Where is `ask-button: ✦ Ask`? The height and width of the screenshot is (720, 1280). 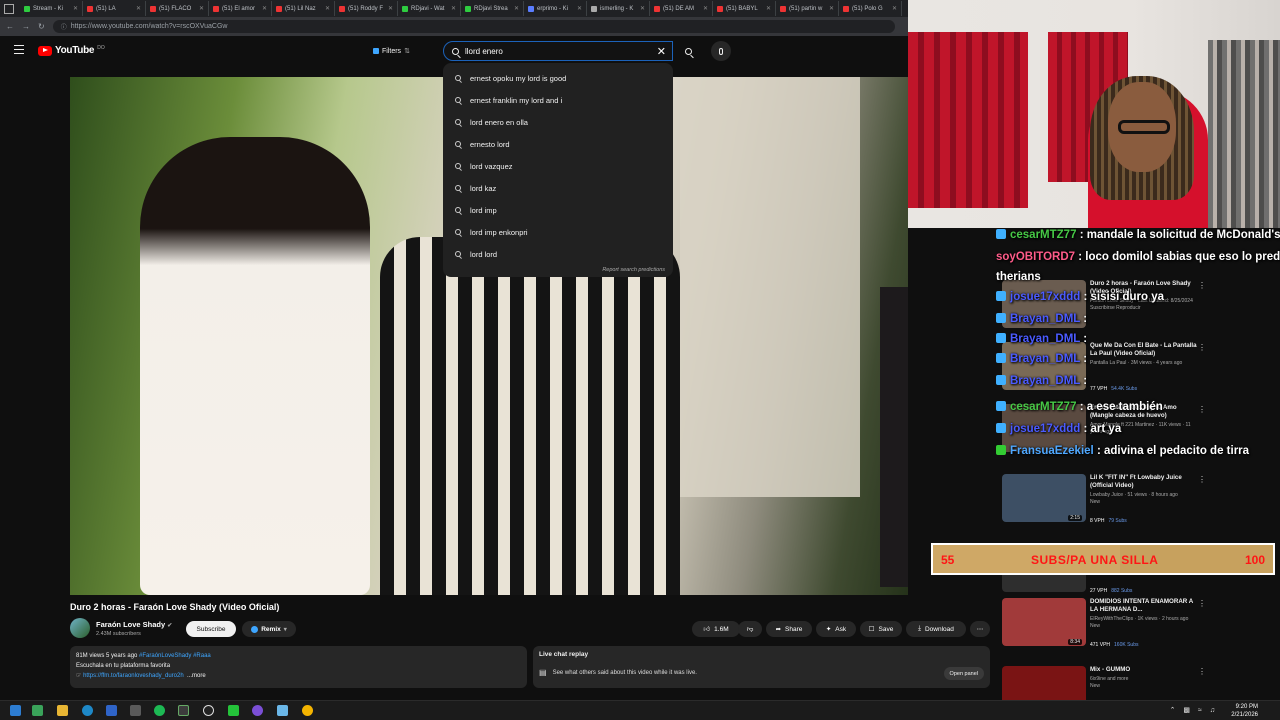 ask-button: ✦ Ask is located at coordinates (836, 629).